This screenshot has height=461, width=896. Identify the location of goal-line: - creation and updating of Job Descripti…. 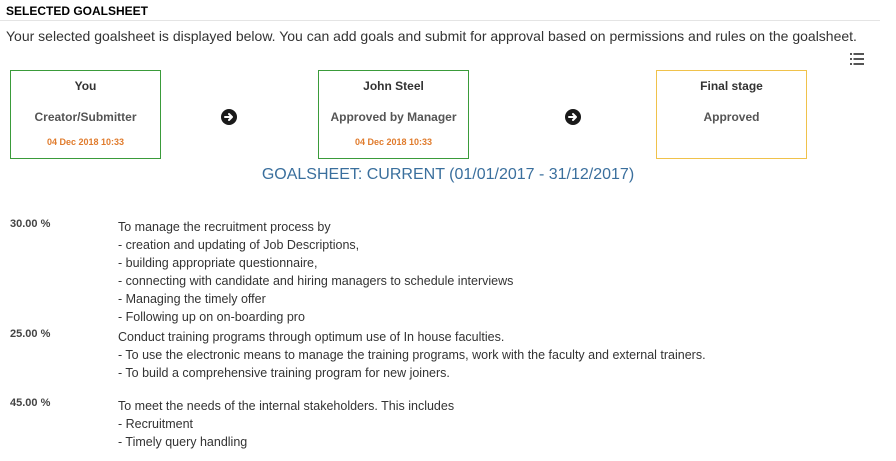
(239, 245).